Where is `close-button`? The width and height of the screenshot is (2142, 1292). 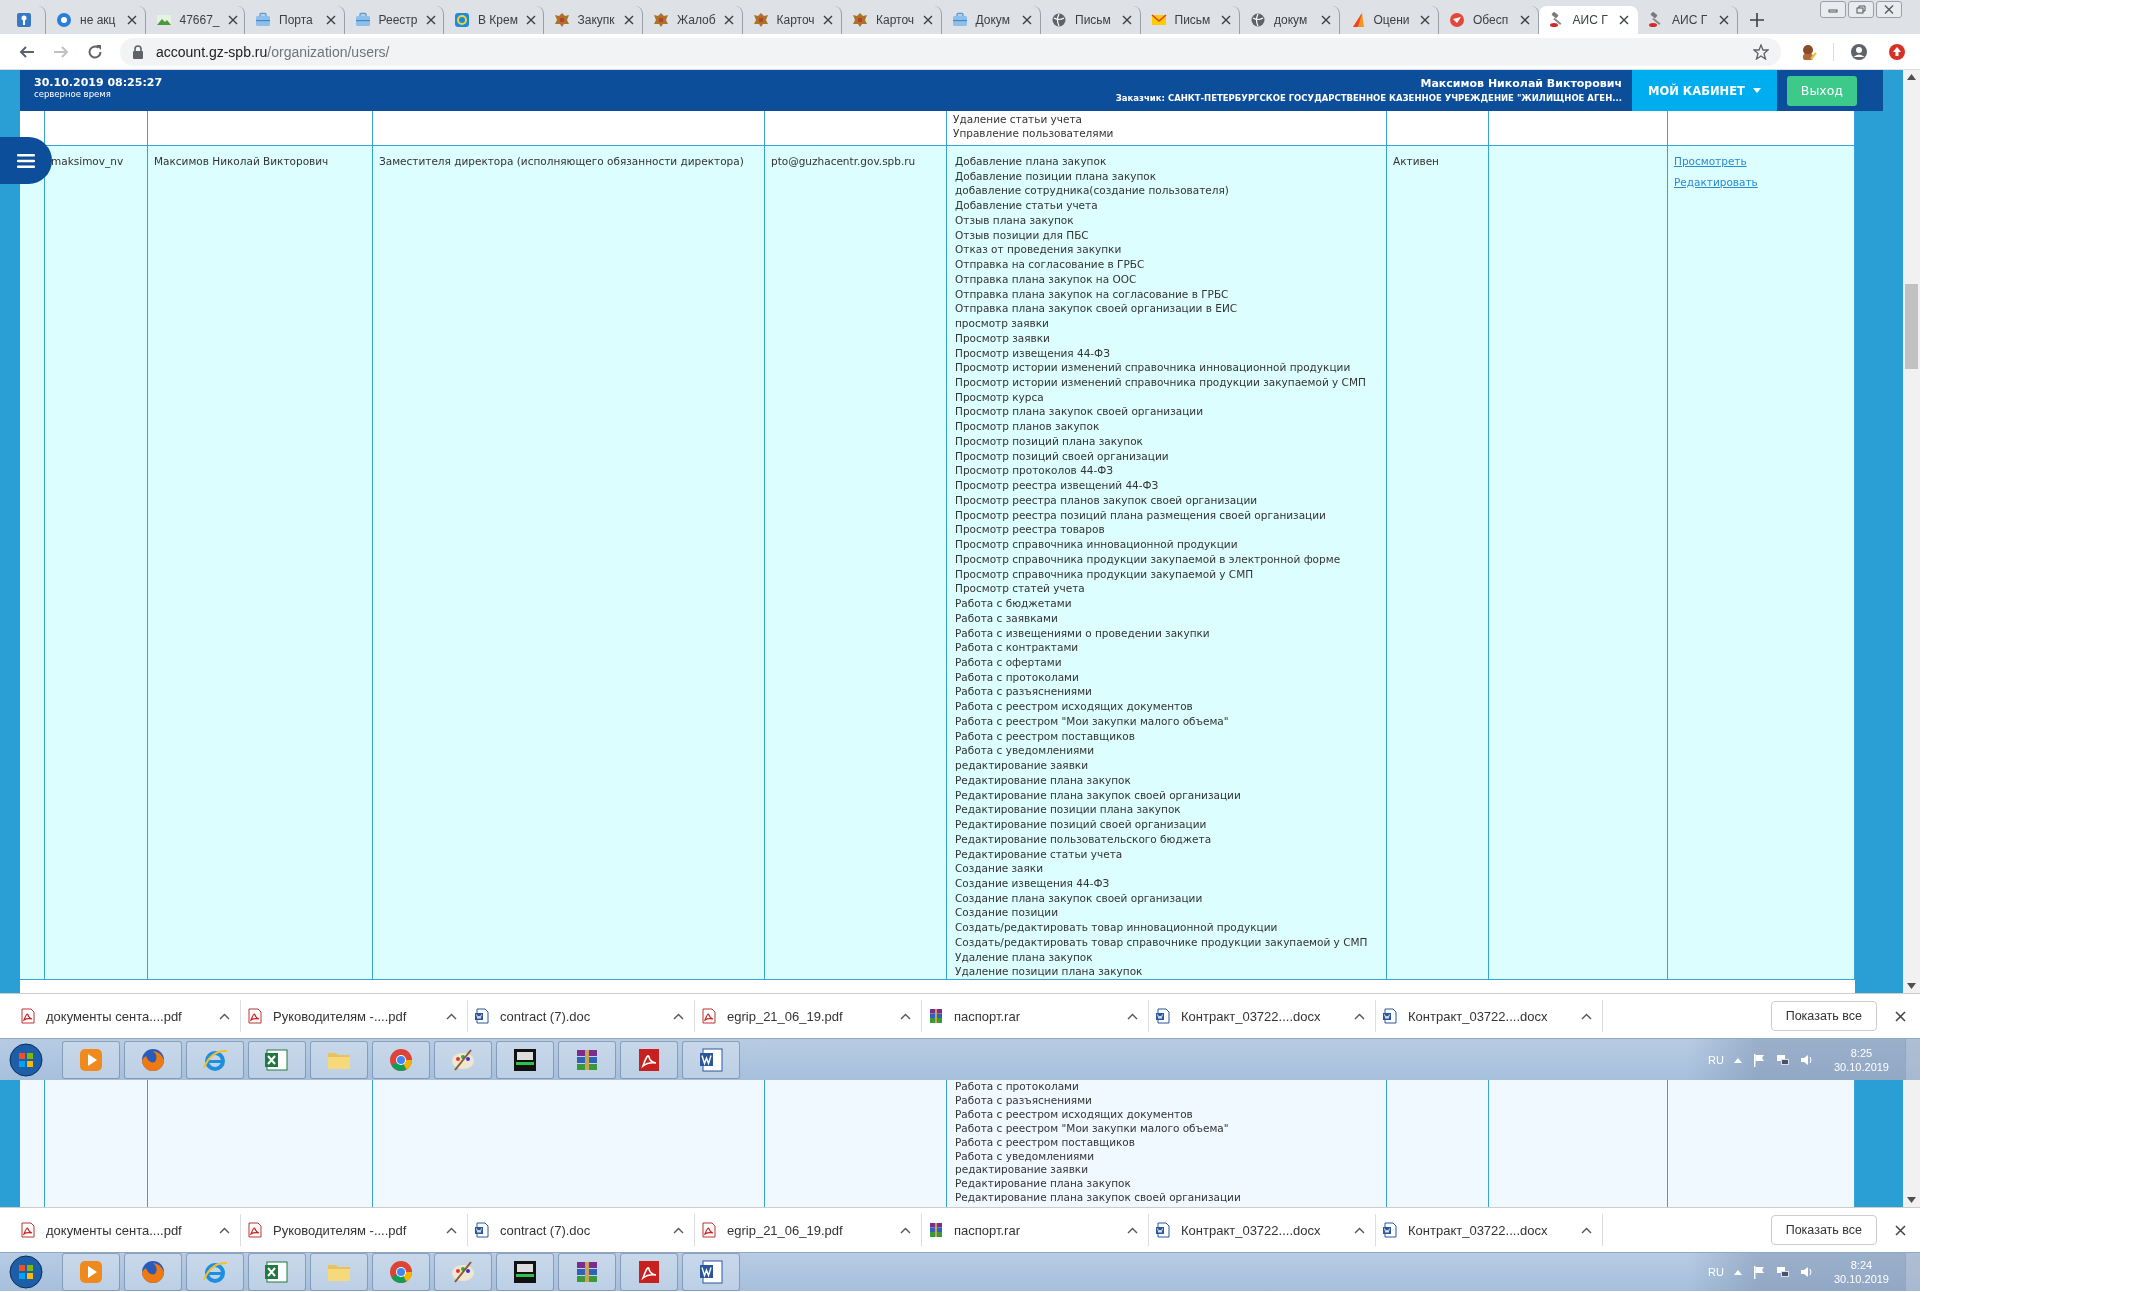 close-button is located at coordinates (1889, 9).